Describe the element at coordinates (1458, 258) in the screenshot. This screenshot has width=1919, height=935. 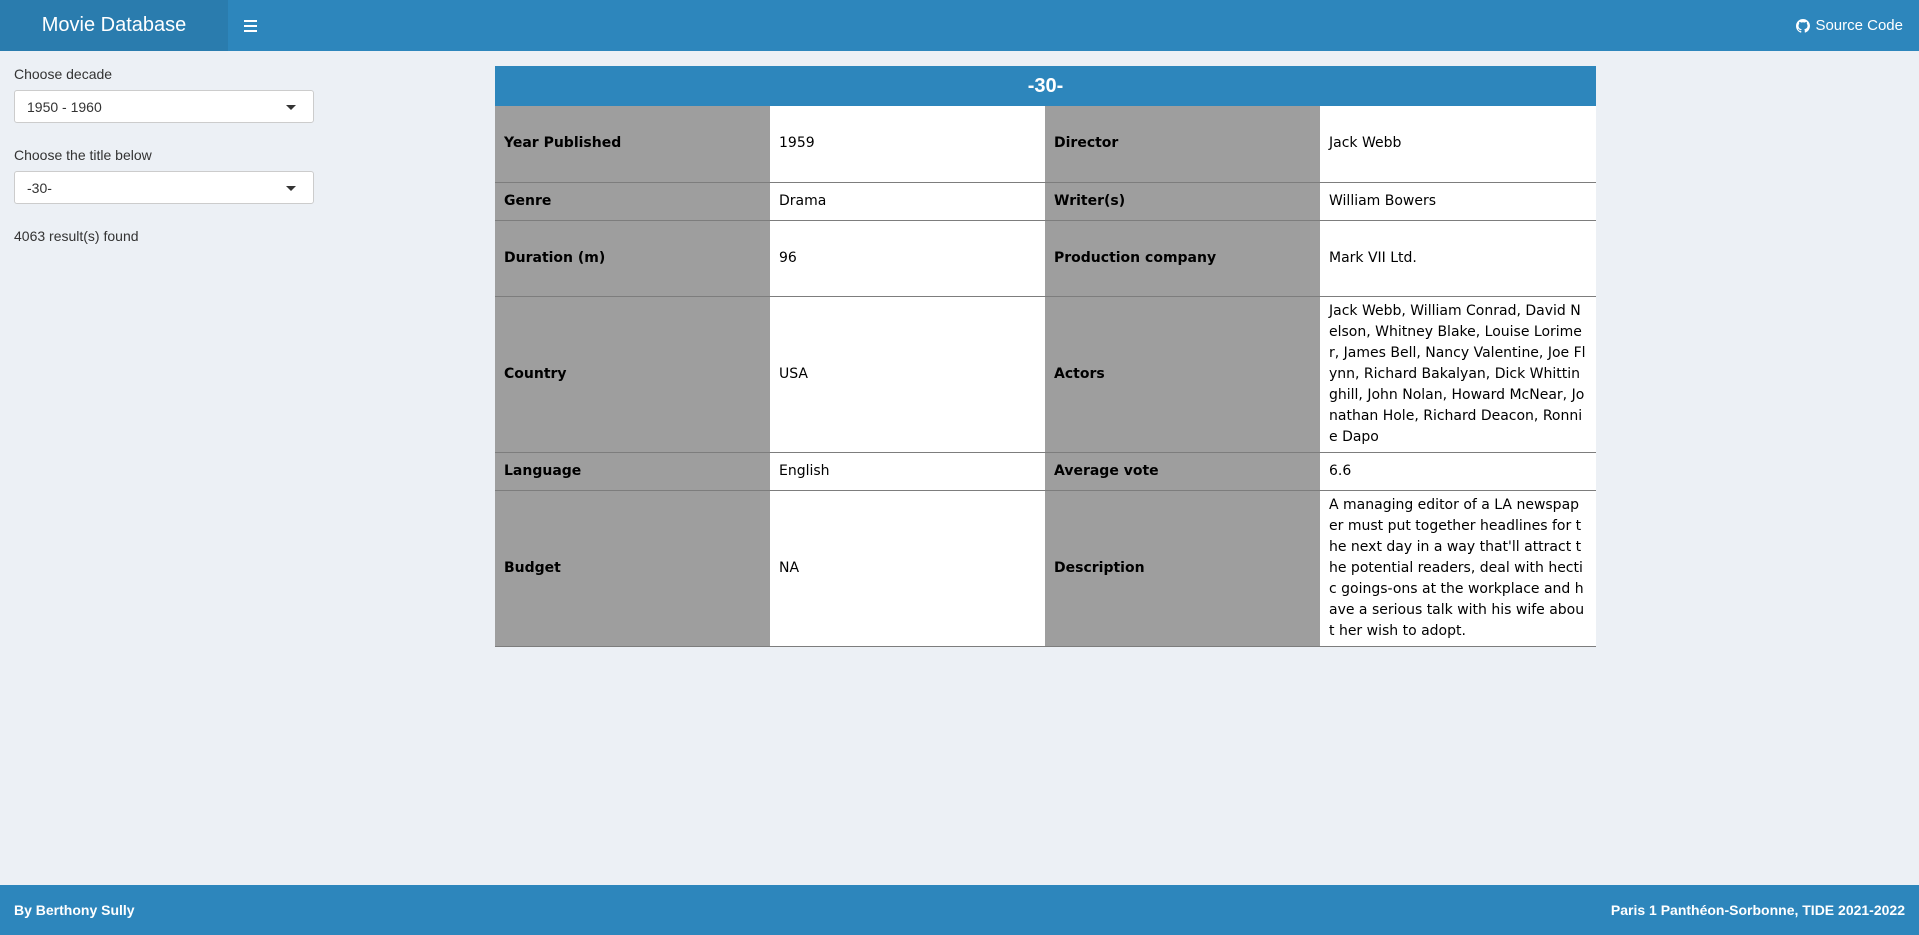
I see `field-value: Mark VII Ltd.` at that location.